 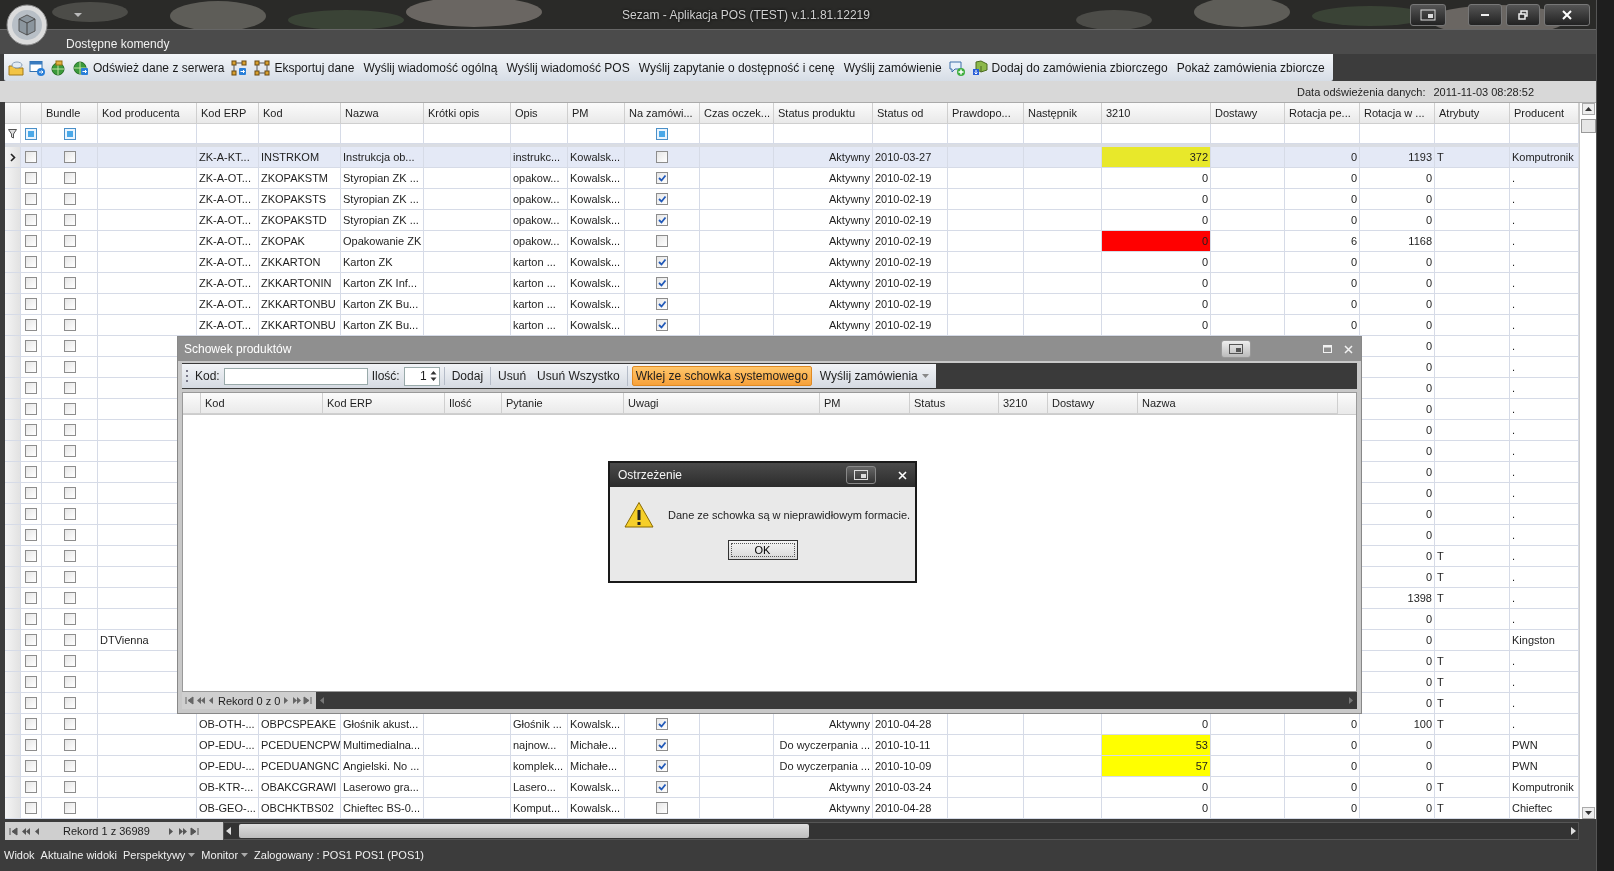 What do you see at coordinates (563, 403) in the screenshot?
I see `column-header: Pytanie` at bounding box center [563, 403].